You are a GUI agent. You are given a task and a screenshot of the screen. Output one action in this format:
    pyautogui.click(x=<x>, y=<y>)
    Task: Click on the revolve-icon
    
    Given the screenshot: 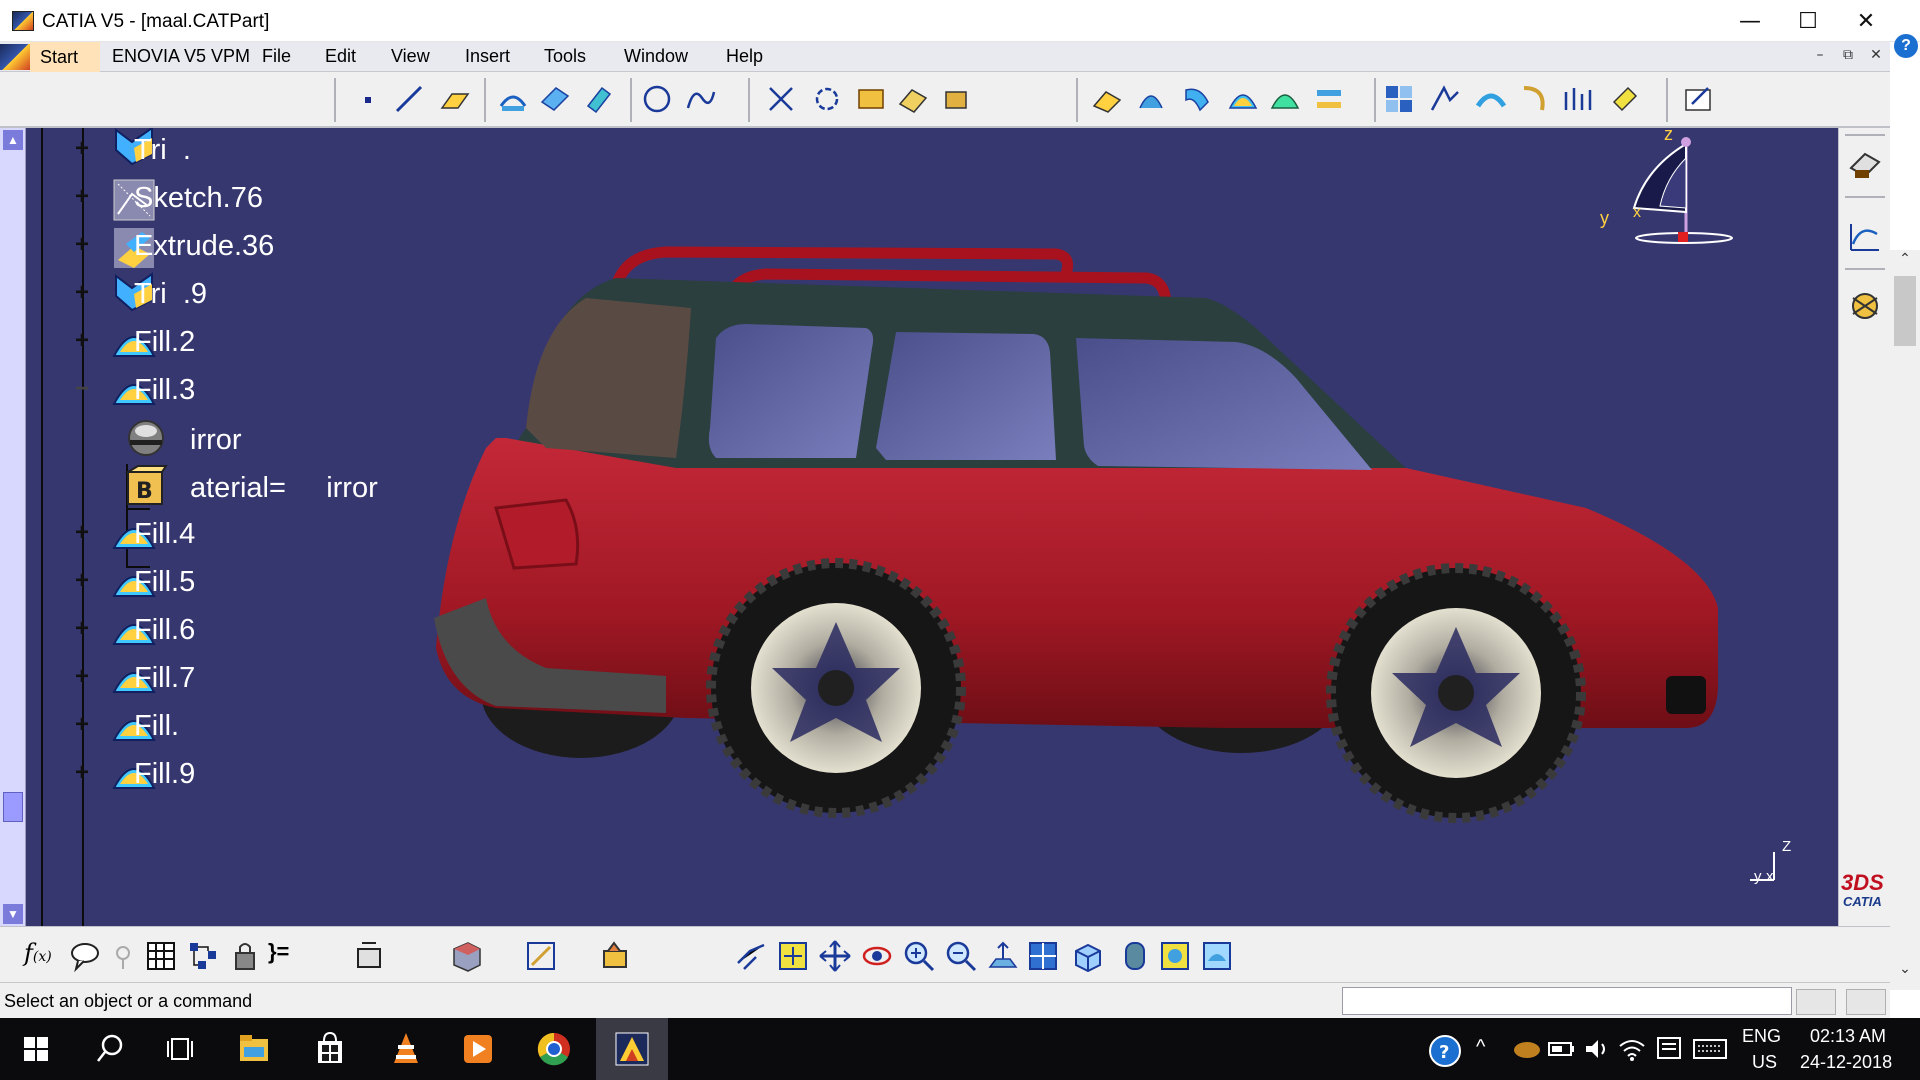 What is the action you would take?
    pyautogui.click(x=1151, y=99)
    